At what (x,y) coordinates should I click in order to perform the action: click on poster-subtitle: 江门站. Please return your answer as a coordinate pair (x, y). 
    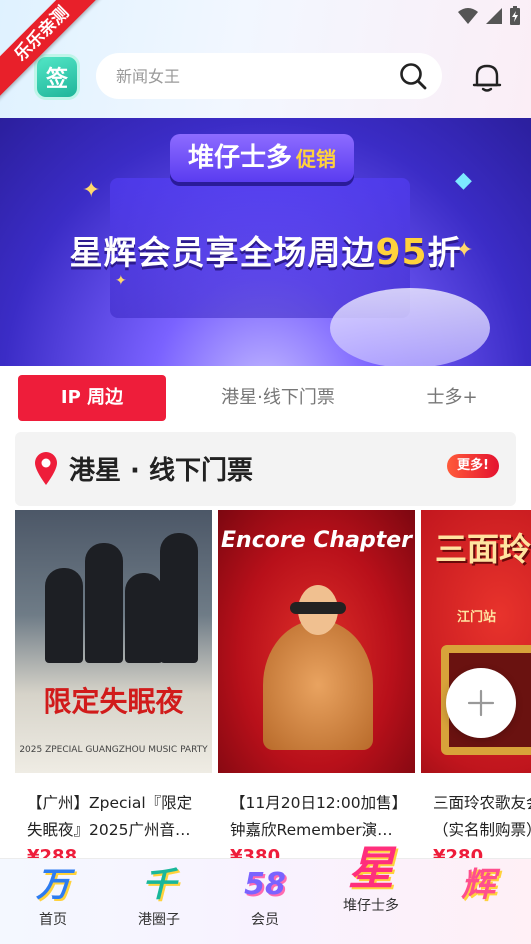
    Looking at the image, I should click on (477, 617).